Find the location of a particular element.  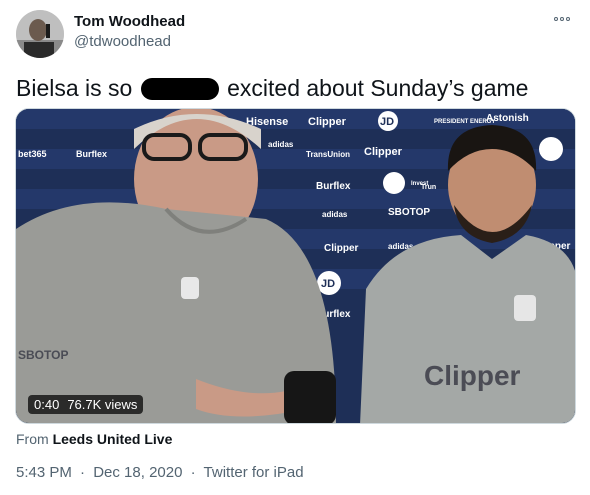

tweet-client: Twitter for iPad is located at coordinates (254, 472).